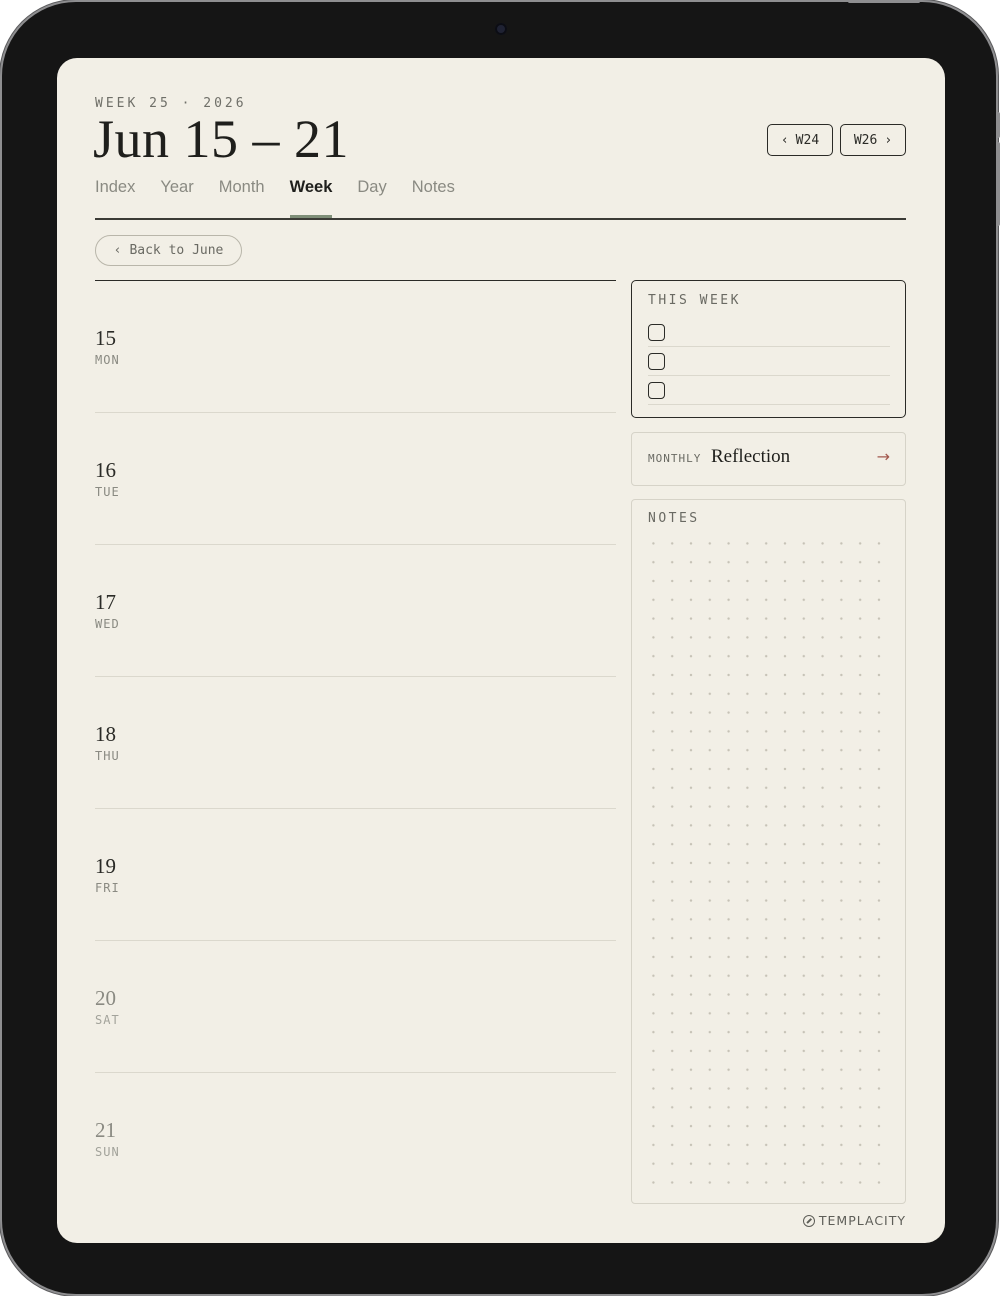 The image size is (1000, 1296). What do you see at coordinates (883, 456) in the screenshot?
I see `arrow-right-icon: →` at bounding box center [883, 456].